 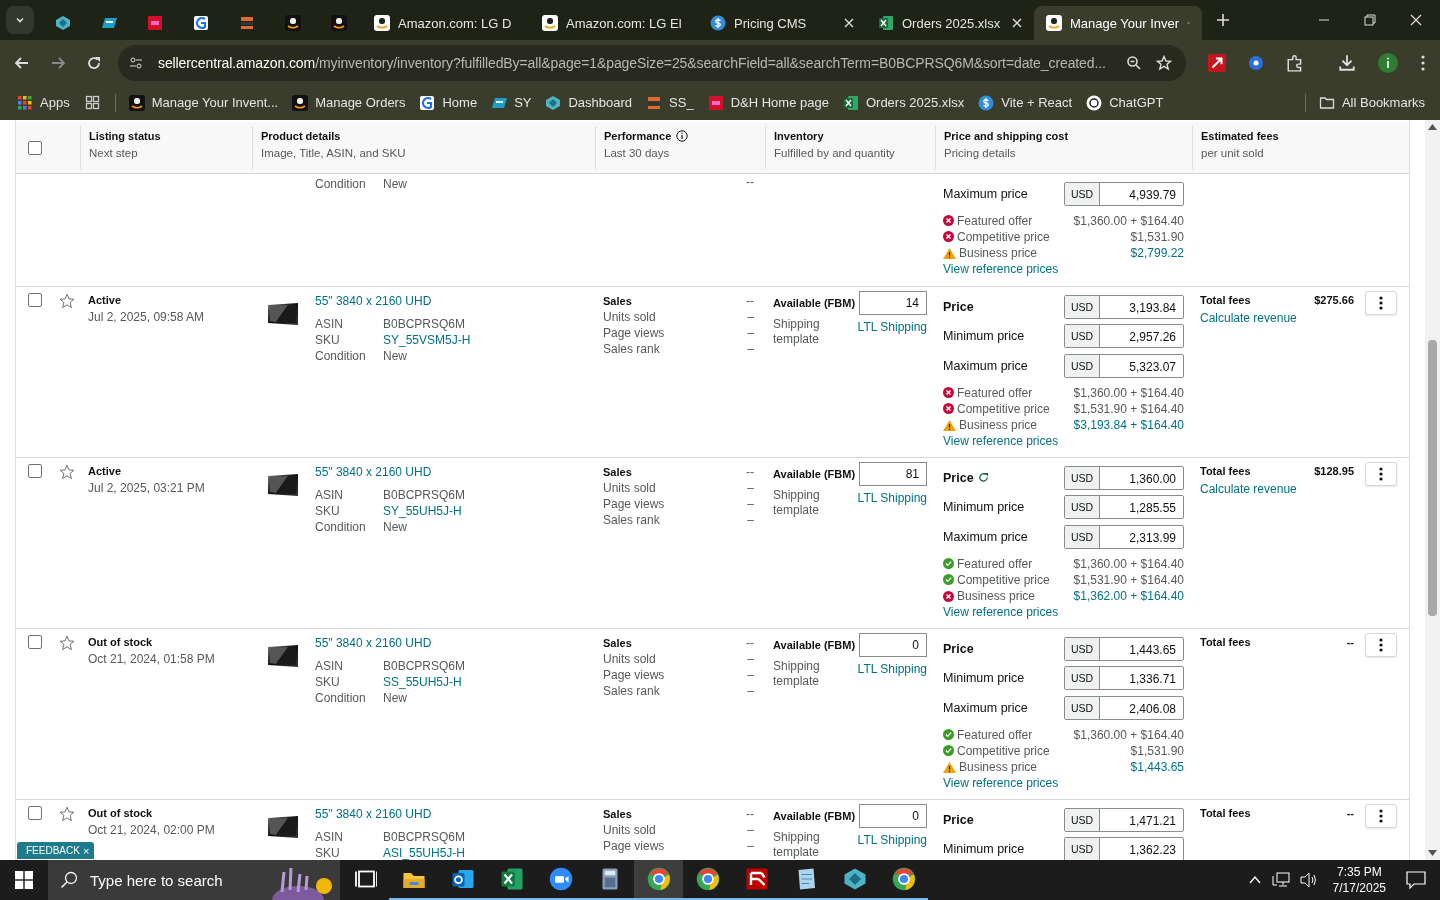 I want to click on extensions-icon, so click(x=1295, y=62).